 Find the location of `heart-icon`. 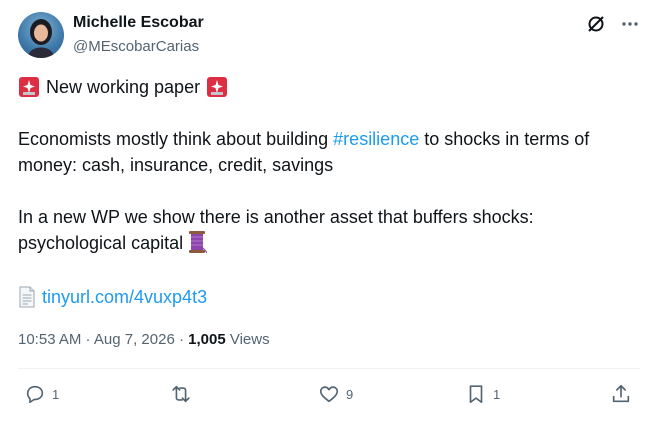

heart-icon is located at coordinates (329, 394).